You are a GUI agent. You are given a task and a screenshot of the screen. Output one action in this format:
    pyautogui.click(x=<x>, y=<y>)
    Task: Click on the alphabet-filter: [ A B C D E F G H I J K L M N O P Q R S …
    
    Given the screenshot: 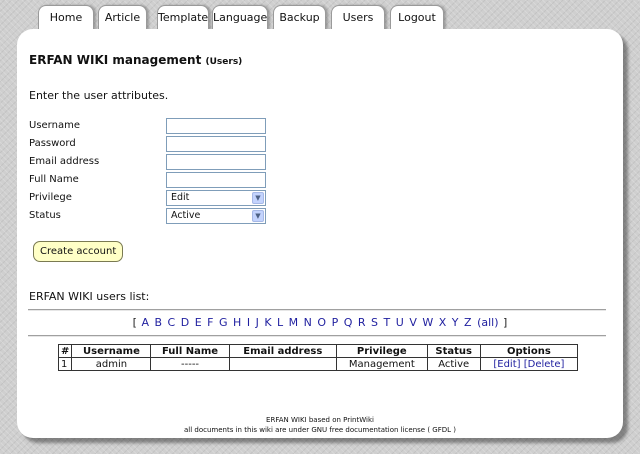 What is the action you would take?
    pyautogui.click(x=320, y=322)
    